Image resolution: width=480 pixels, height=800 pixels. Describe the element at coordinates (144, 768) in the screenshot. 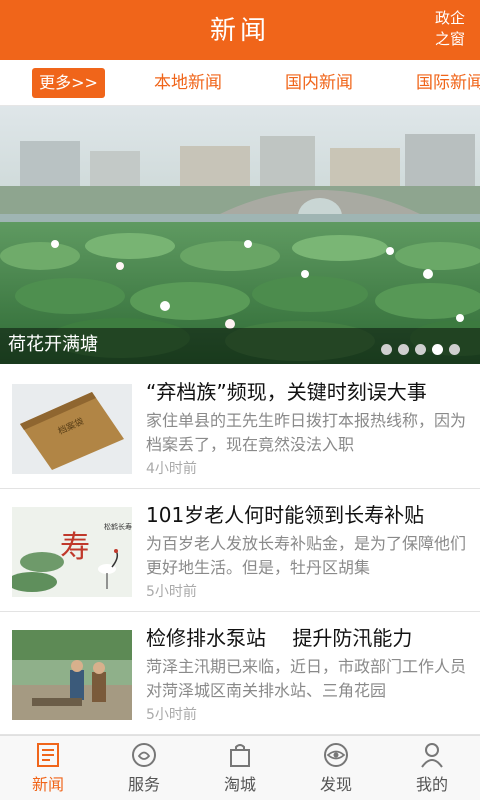

I see `nav-item-service: 服务` at that location.